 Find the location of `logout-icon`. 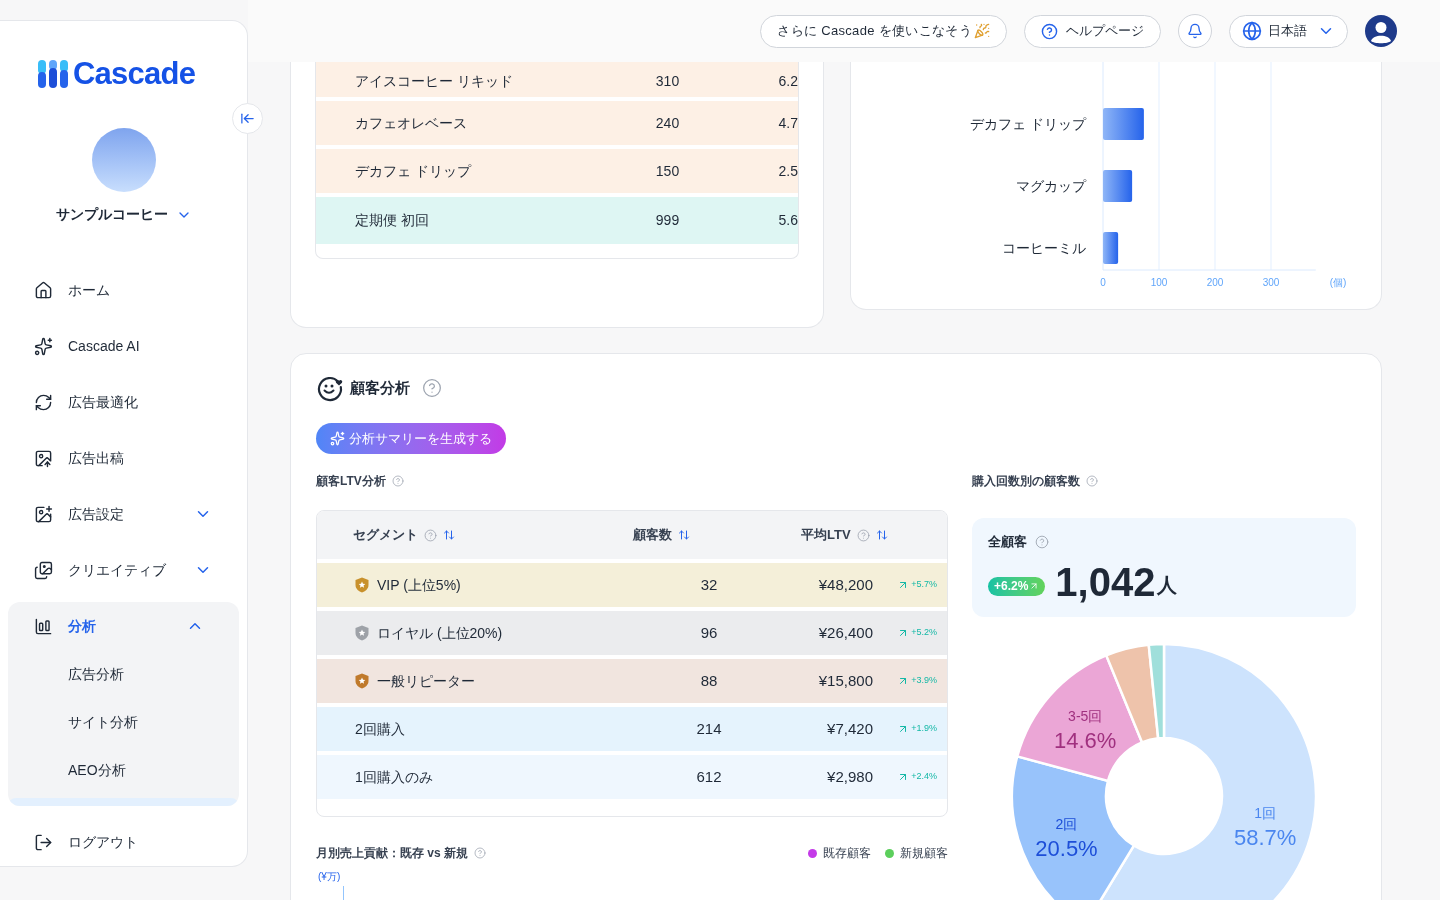

logout-icon is located at coordinates (43, 842).